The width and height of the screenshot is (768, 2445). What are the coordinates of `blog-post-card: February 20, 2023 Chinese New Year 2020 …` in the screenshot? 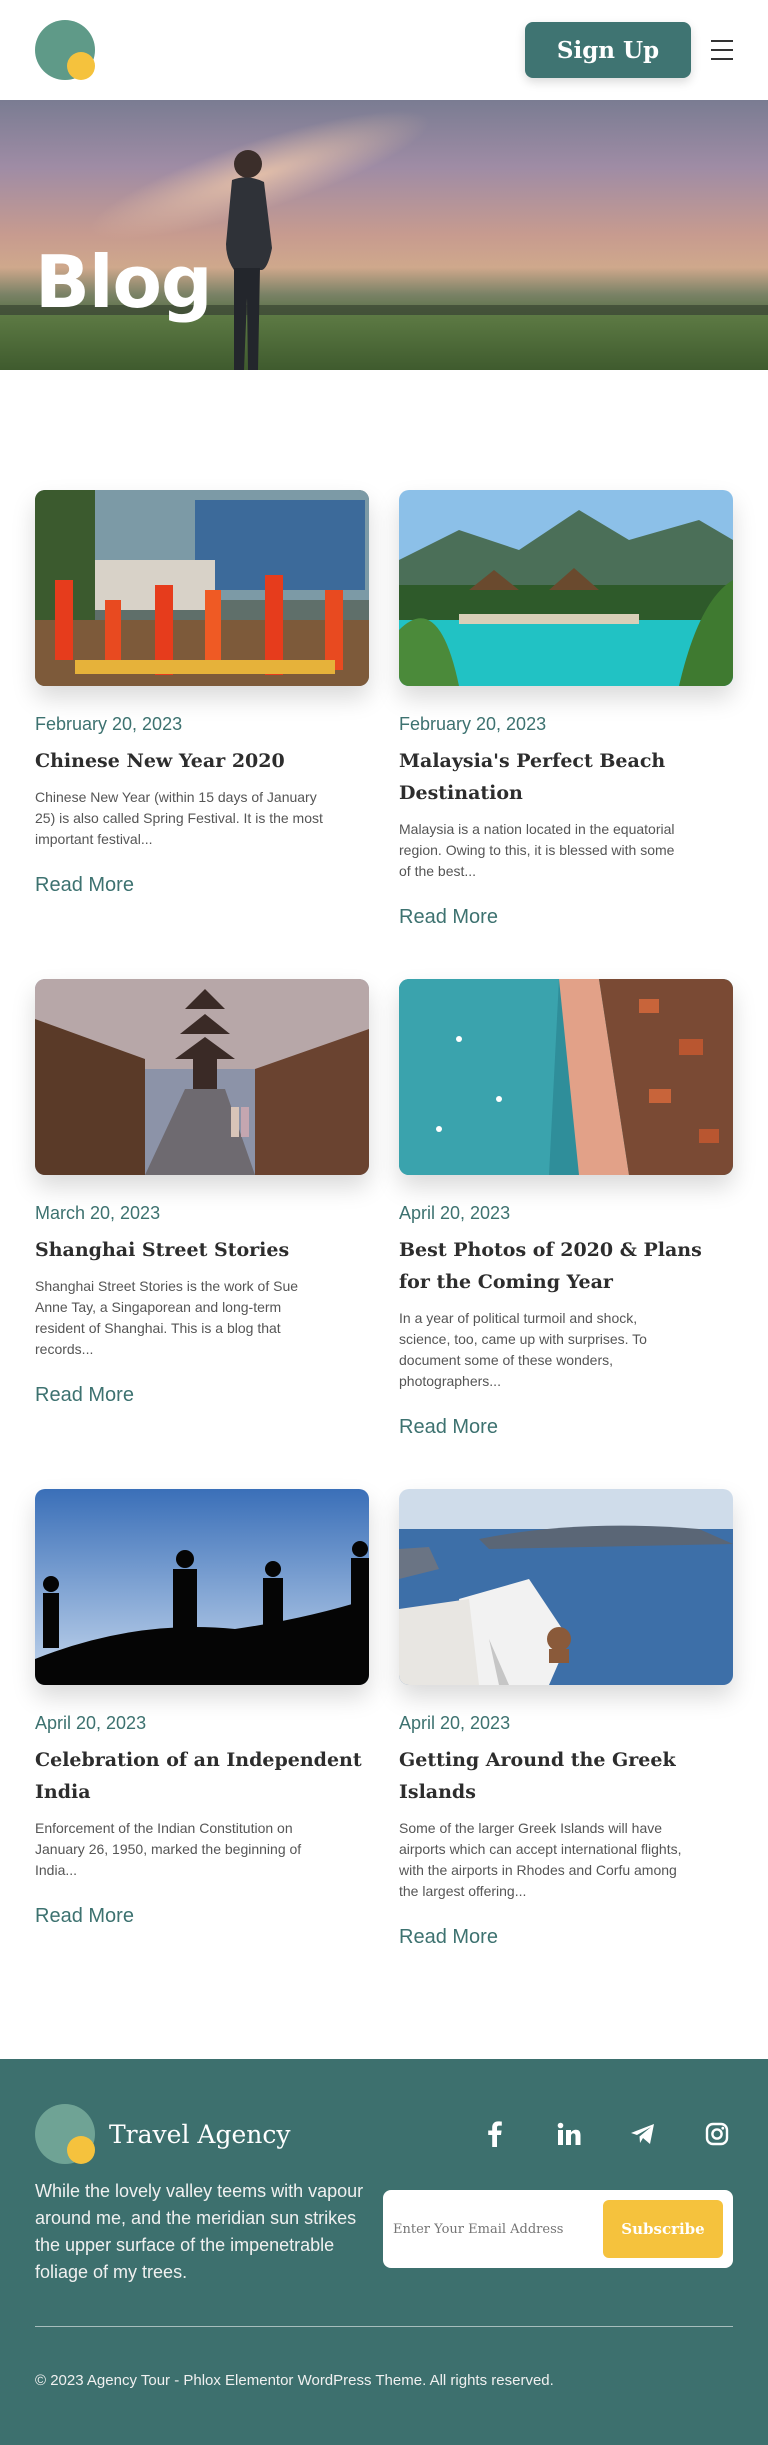 It's located at (202, 709).